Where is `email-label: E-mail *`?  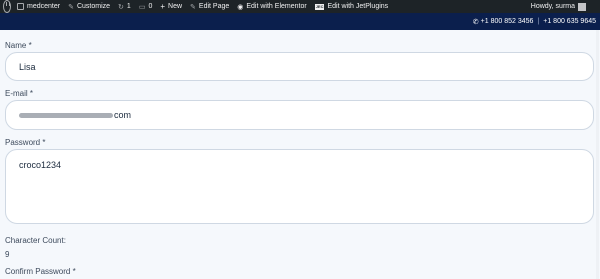
email-label: E-mail * is located at coordinates (19, 93).